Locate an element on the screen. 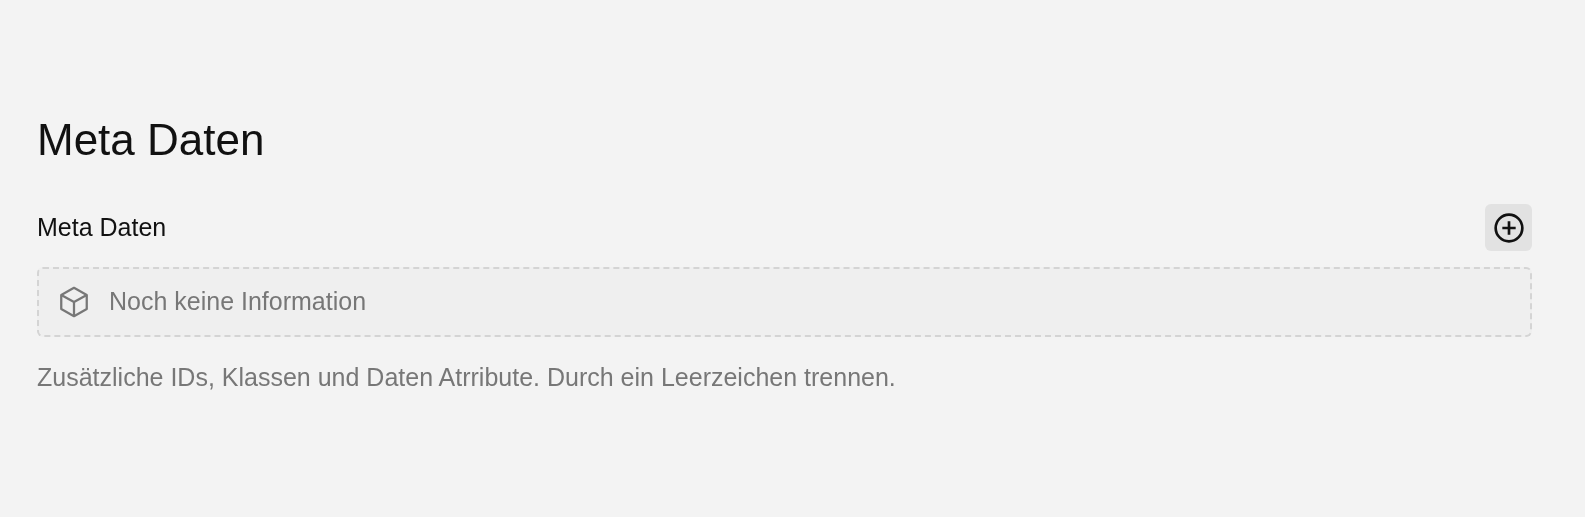  add-button is located at coordinates (1508, 227).